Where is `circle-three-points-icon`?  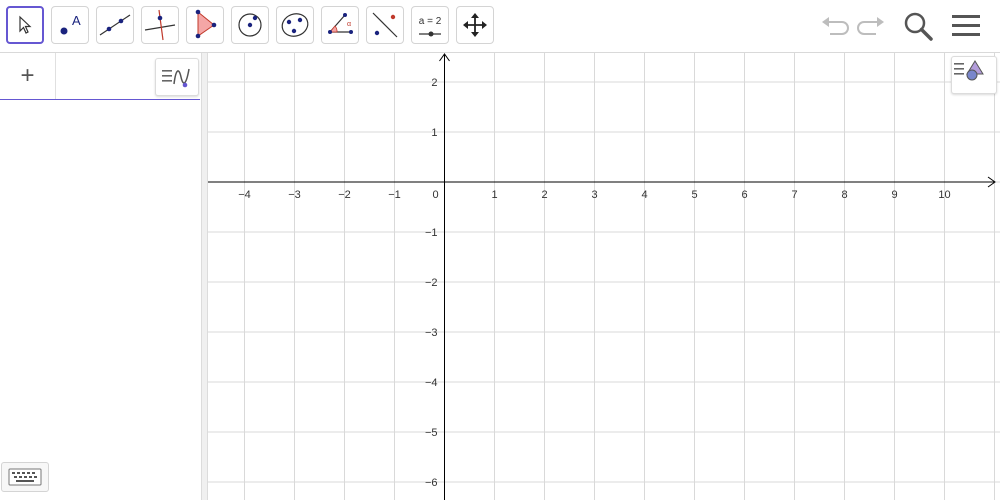
circle-three-points-icon is located at coordinates (295, 25).